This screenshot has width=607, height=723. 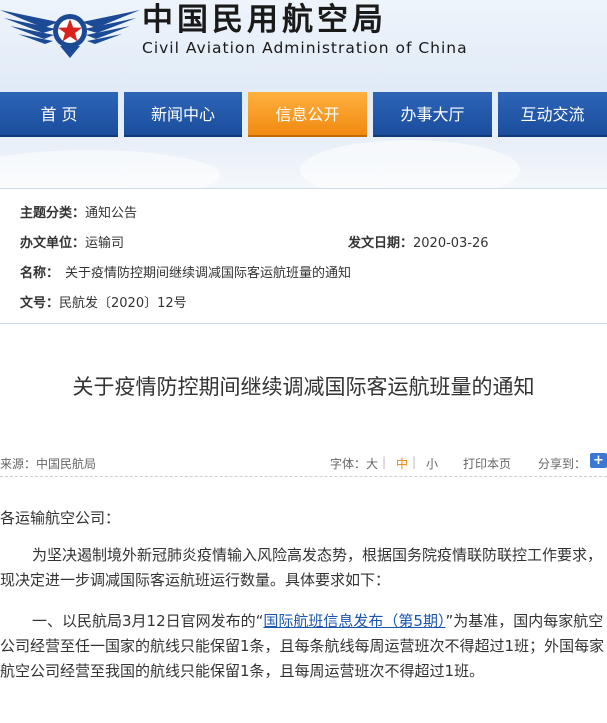 What do you see at coordinates (598, 460) in the screenshot?
I see `share-plus-icon: +` at bounding box center [598, 460].